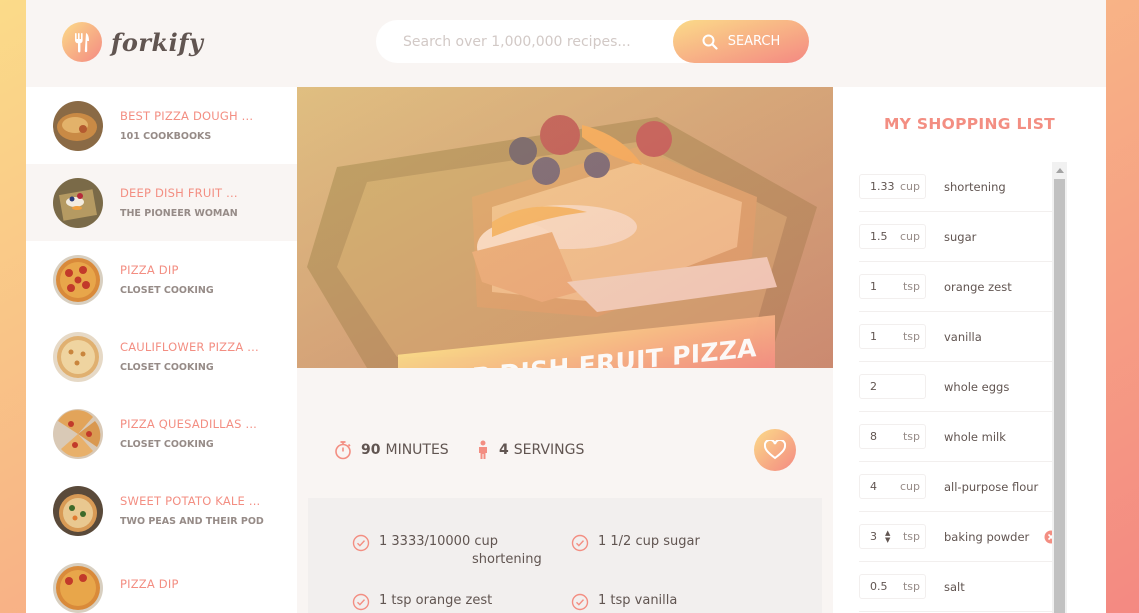  What do you see at coordinates (161, 125) in the screenshot?
I see `result-item: Best Pizza Dough ... 101 Cookbooks` at bounding box center [161, 125].